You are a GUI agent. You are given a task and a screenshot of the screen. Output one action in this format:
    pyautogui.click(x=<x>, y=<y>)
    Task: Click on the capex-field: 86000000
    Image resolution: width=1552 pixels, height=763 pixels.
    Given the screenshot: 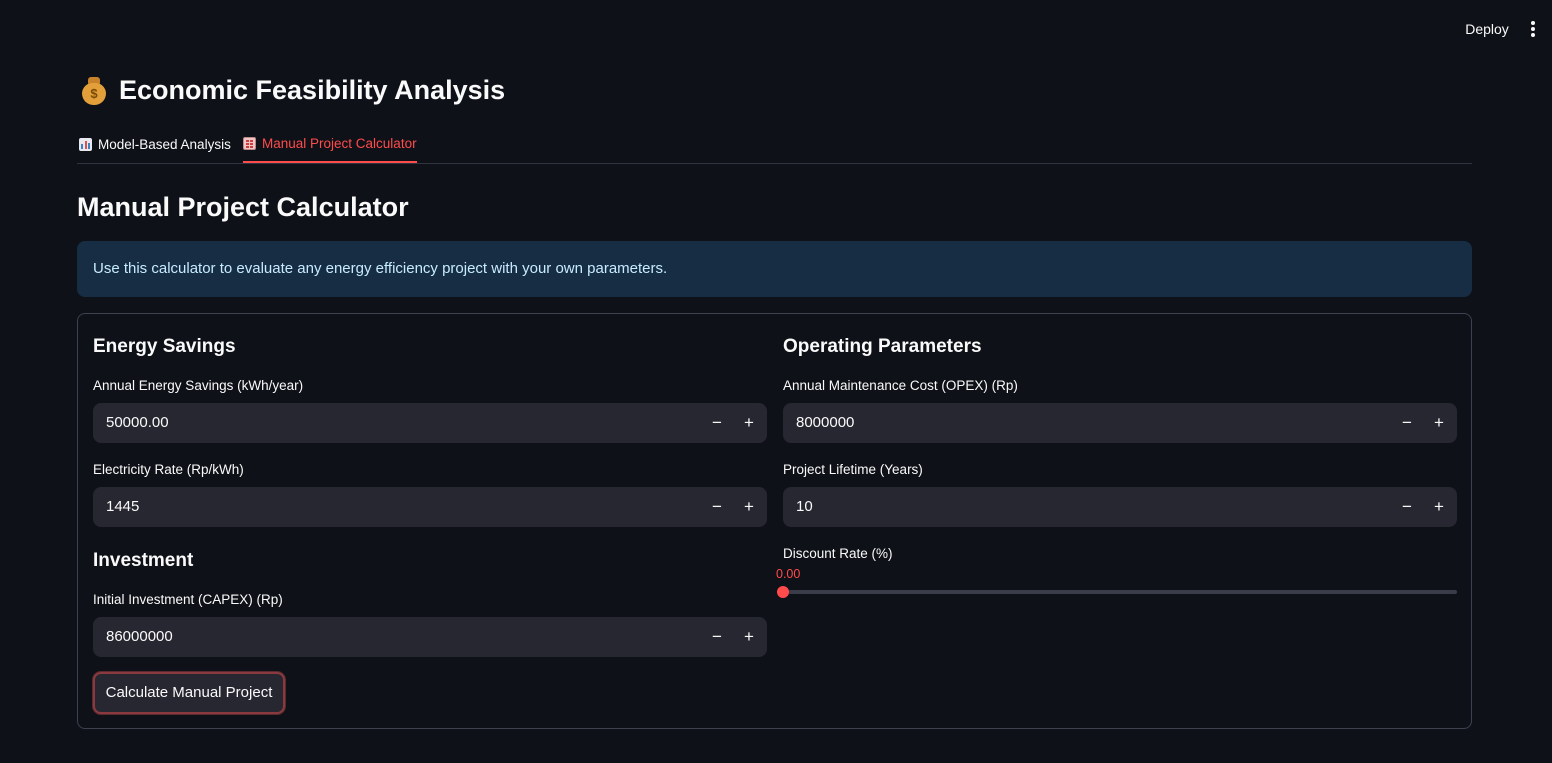 What is the action you would take?
    pyautogui.click(x=139, y=637)
    